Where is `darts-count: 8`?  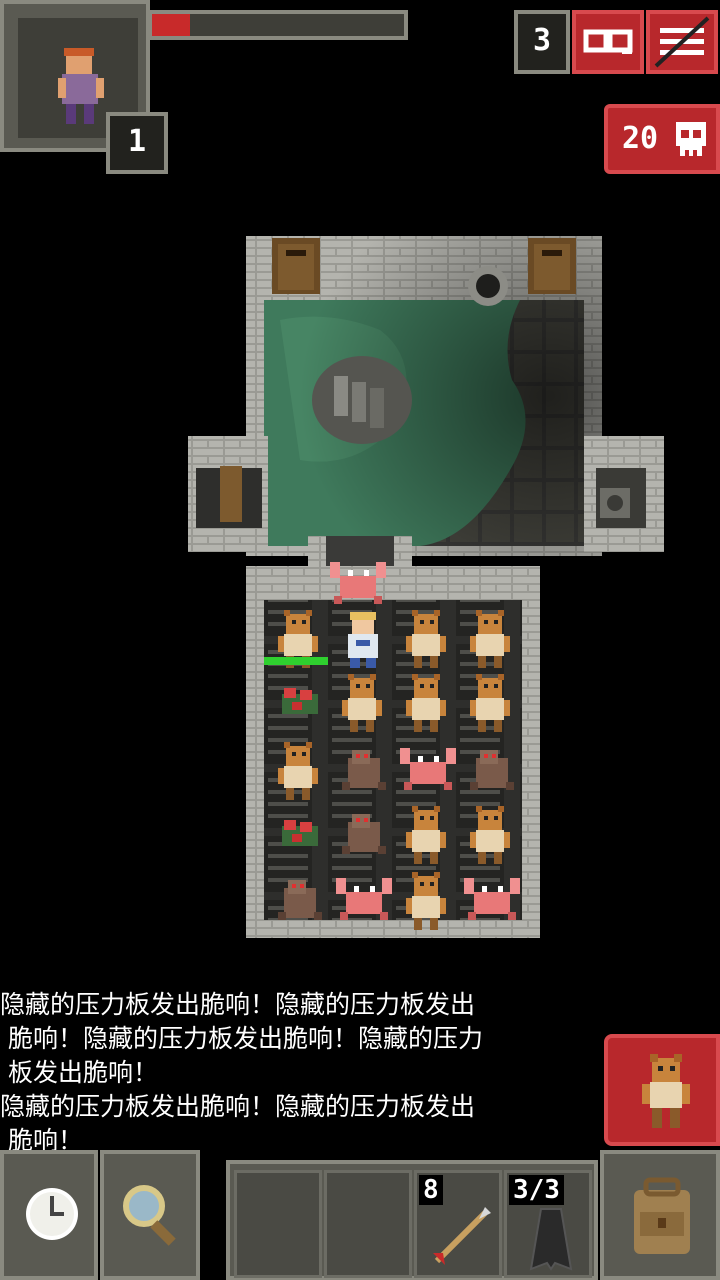
darts-count: 8 is located at coordinates (431, 1190).